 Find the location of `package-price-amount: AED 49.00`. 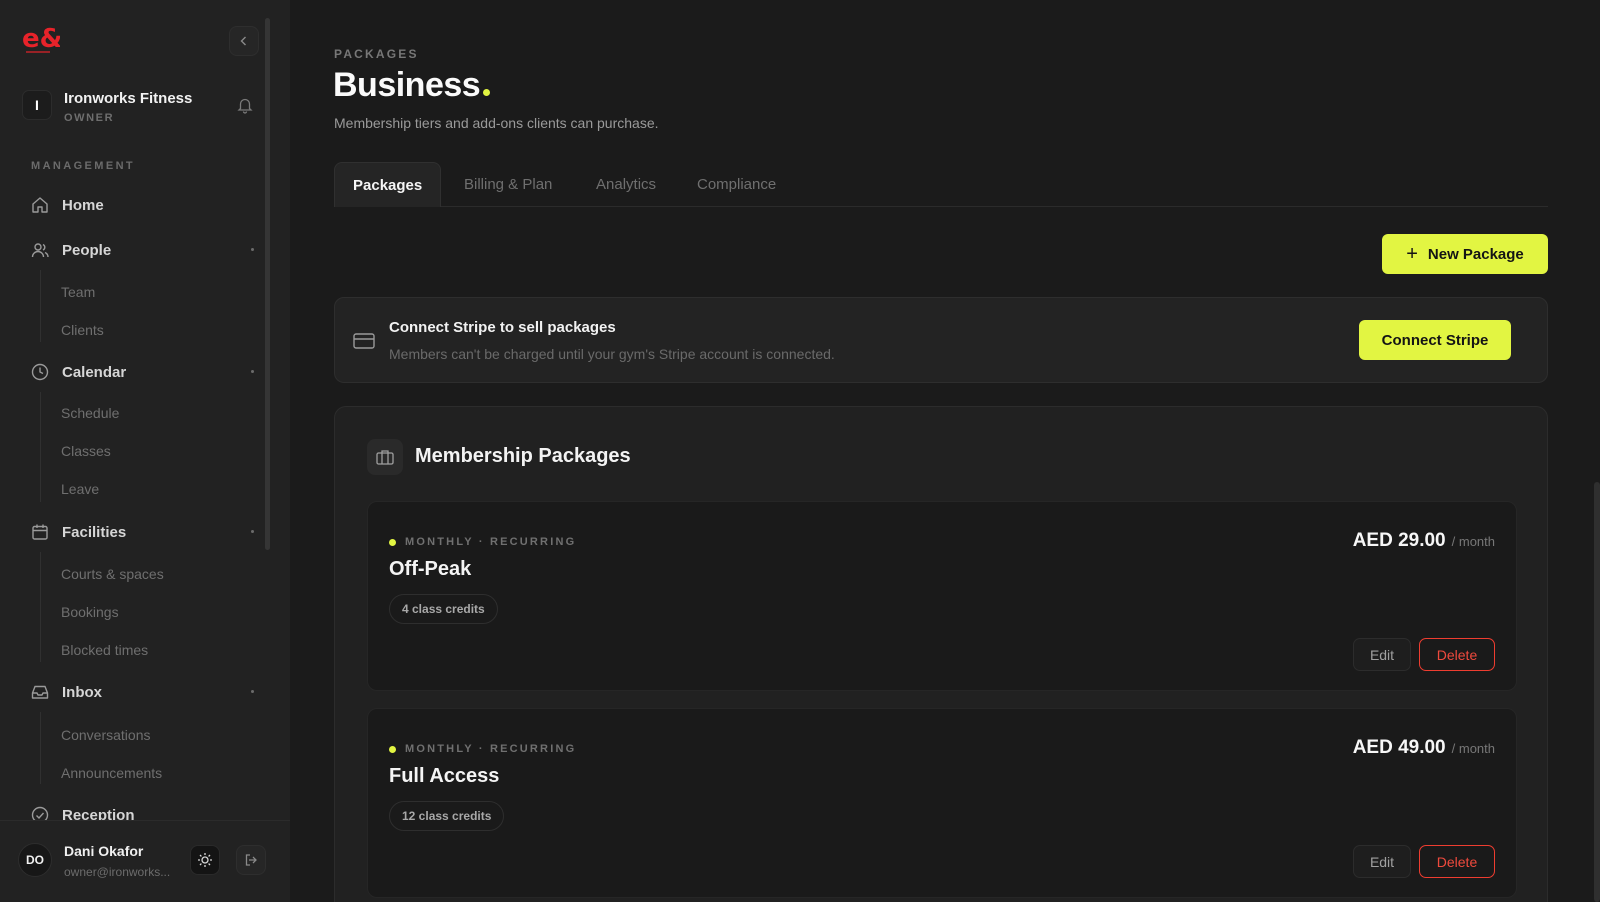

package-price-amount: AED 49.00 is located at coordinates (1399, 747).